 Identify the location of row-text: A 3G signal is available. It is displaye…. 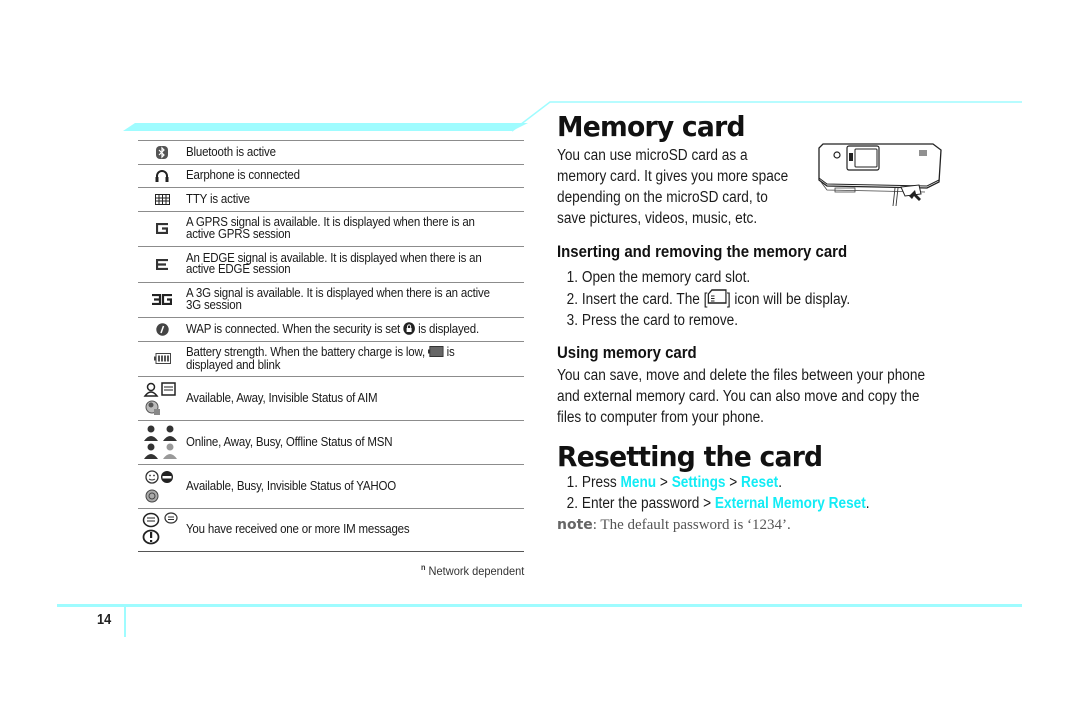
(338, 299).